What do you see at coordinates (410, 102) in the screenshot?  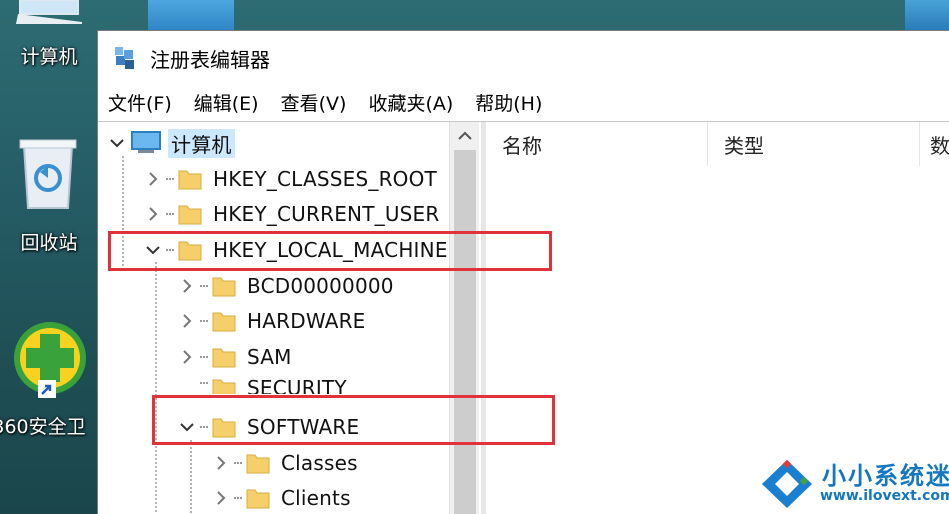 I see `menu-favorites: 收藏夹(A)` at bounding box center [410, 102].